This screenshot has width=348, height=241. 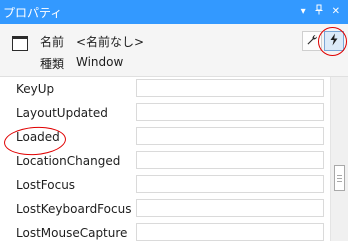 I want to click on events-tab-button, so click(x=334, y=41).